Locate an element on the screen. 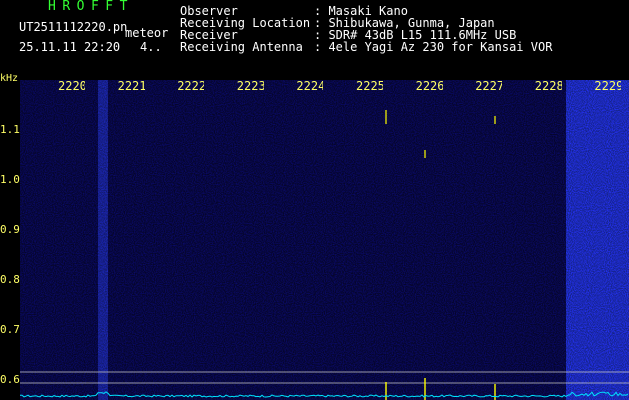 This screenshot has width=629, height=400. x-tick-label: 2225 is located at coordinates (369, 86).